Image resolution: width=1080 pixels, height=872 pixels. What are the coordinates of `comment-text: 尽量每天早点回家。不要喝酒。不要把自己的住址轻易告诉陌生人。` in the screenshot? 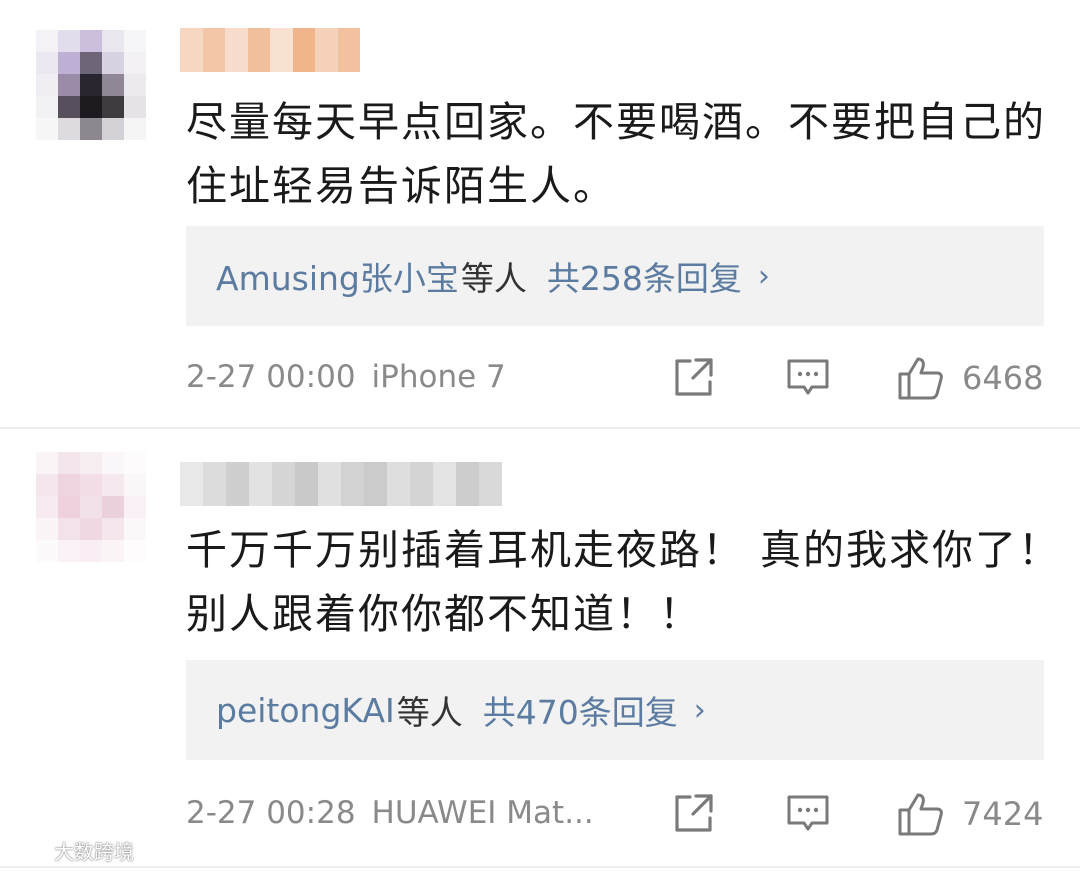 It's located at (616, 154).